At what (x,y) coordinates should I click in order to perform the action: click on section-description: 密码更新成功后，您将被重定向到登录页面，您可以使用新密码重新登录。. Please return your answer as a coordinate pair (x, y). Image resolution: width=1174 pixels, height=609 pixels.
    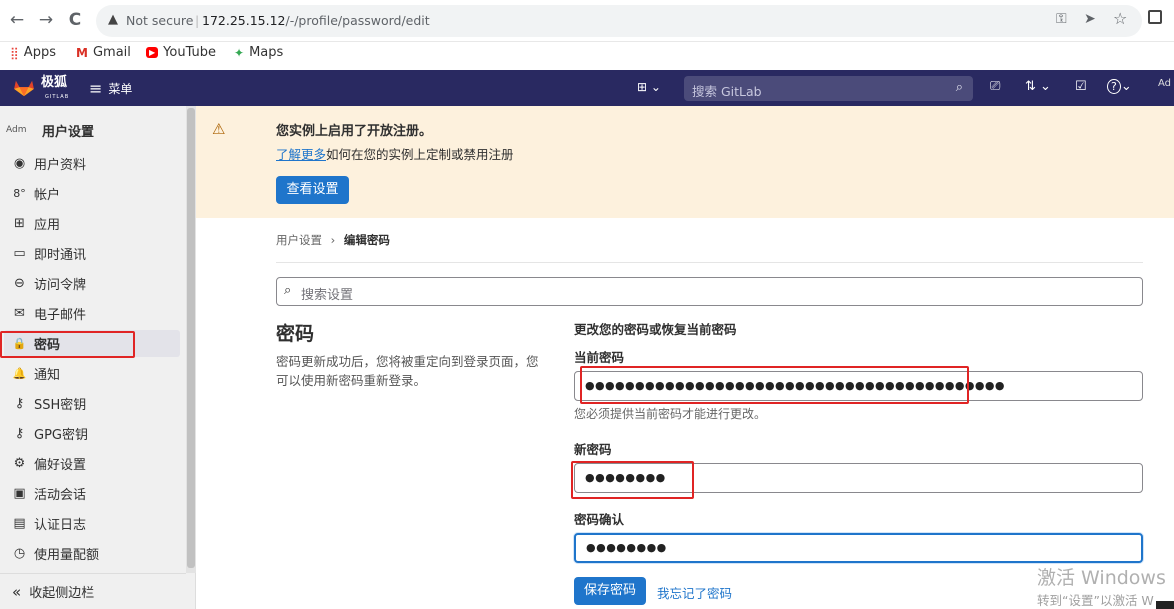
    Looking at the image, I should click on (407, 371).